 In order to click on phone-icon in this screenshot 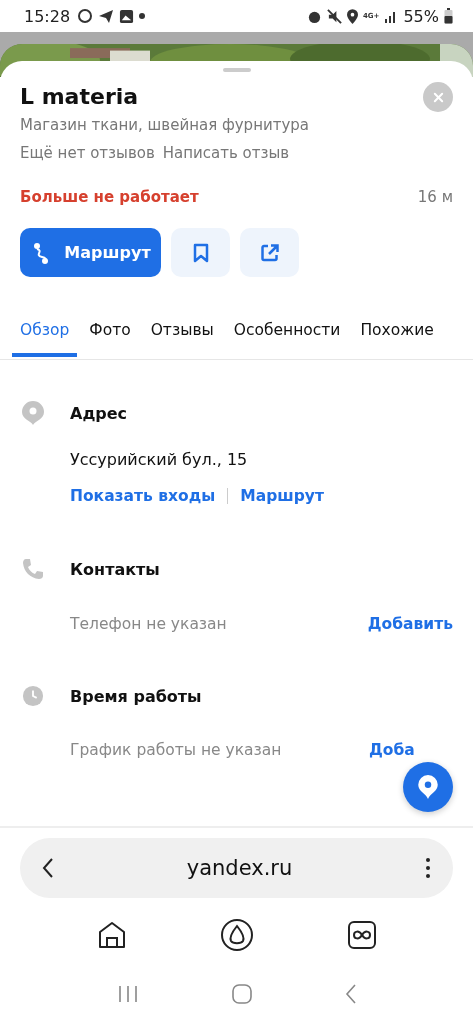, I will do `click(33, 569)`.